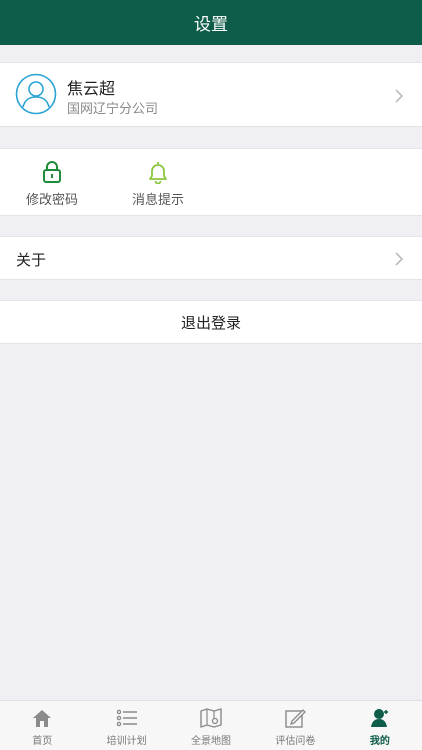 This screenshot has width=422, height=750. I want to click on about-row: 关于, so click(211, 258).